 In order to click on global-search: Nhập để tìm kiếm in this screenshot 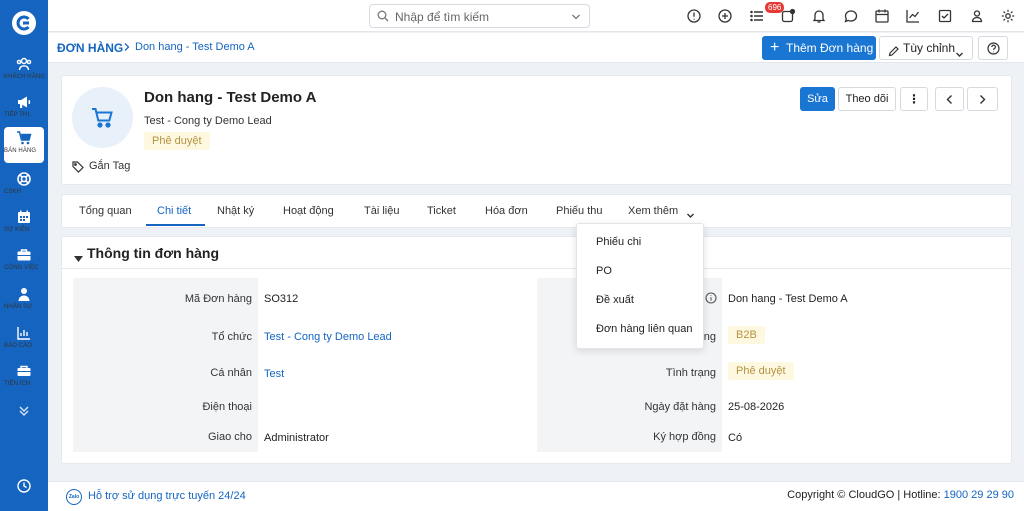, I will do `click(479, 16)`.